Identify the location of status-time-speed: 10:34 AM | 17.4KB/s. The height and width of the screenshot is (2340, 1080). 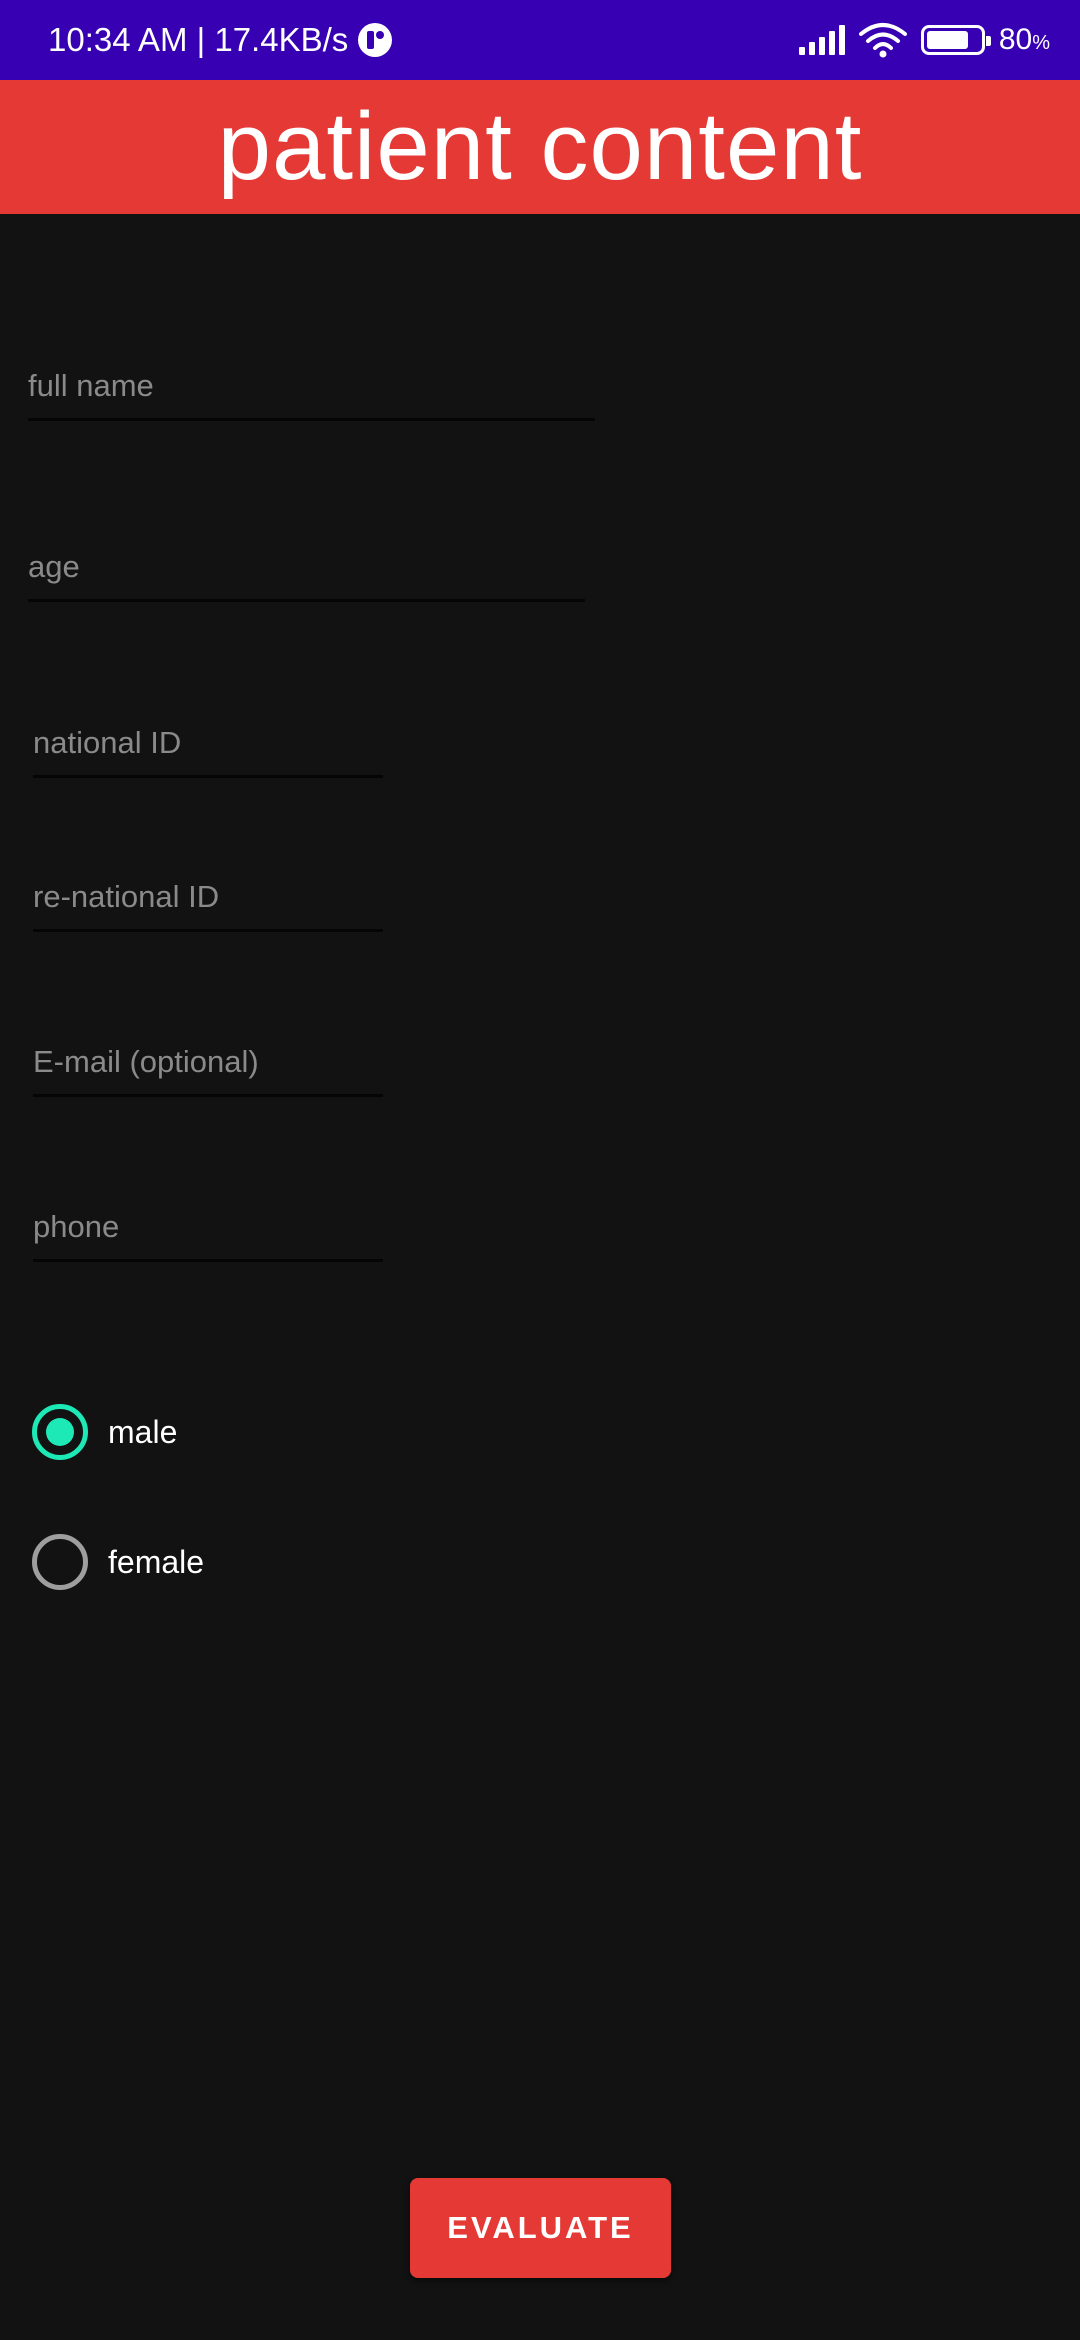
(198, 39).